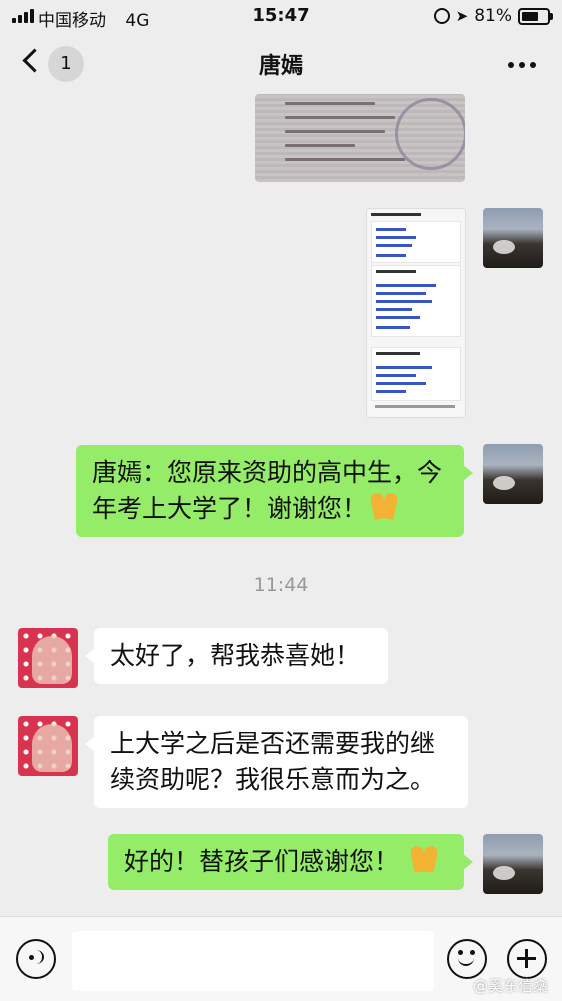 The height and width of the screenshot is (1001, 562). I want to click on chat-title: 唐嫣, so click(280, 66).